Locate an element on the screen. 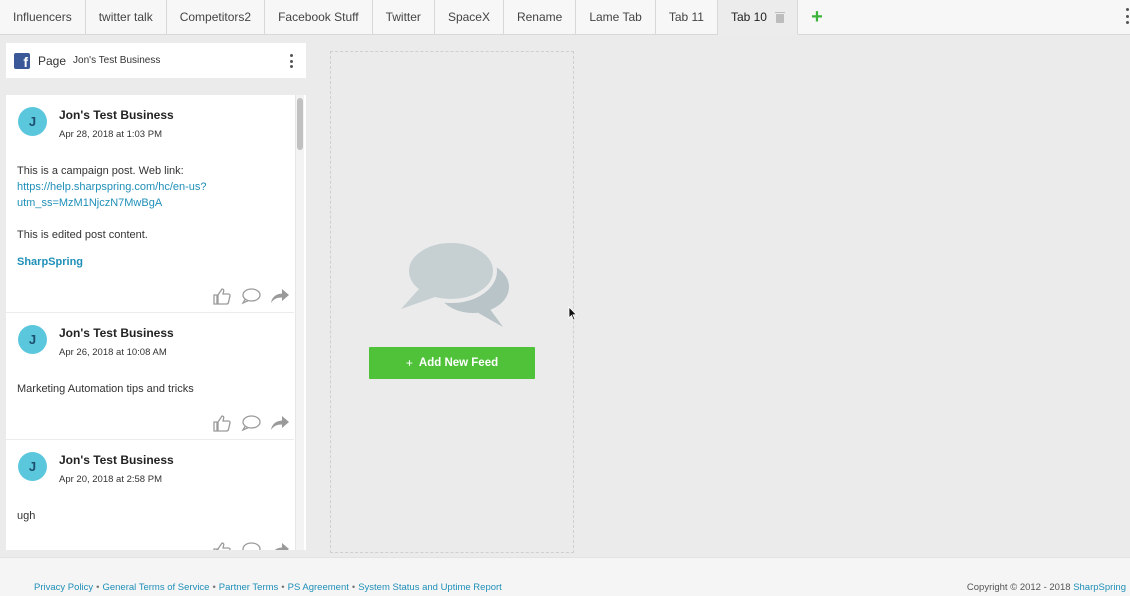 This screenshot has height=596, width=1130. post-text: This is a campaign post. Web link: is located at coordinates (100, 171).